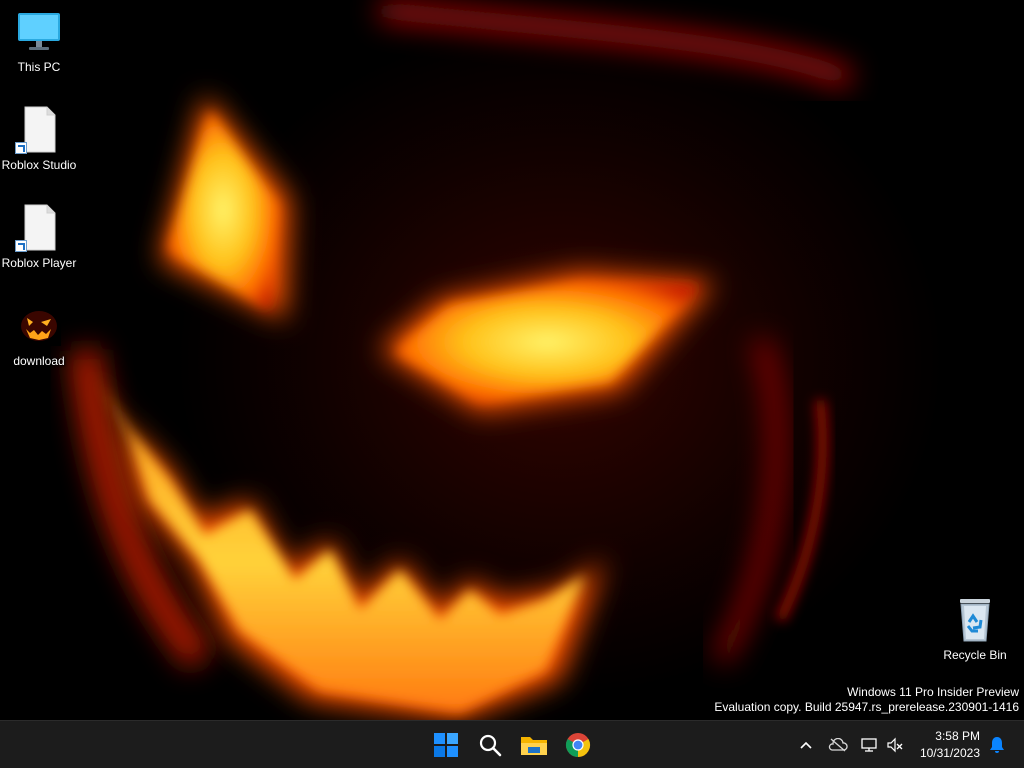  Describe the element at coordinates (957, 736) in the screenshot. I see `clock-time: 3:58 PM` at that location.